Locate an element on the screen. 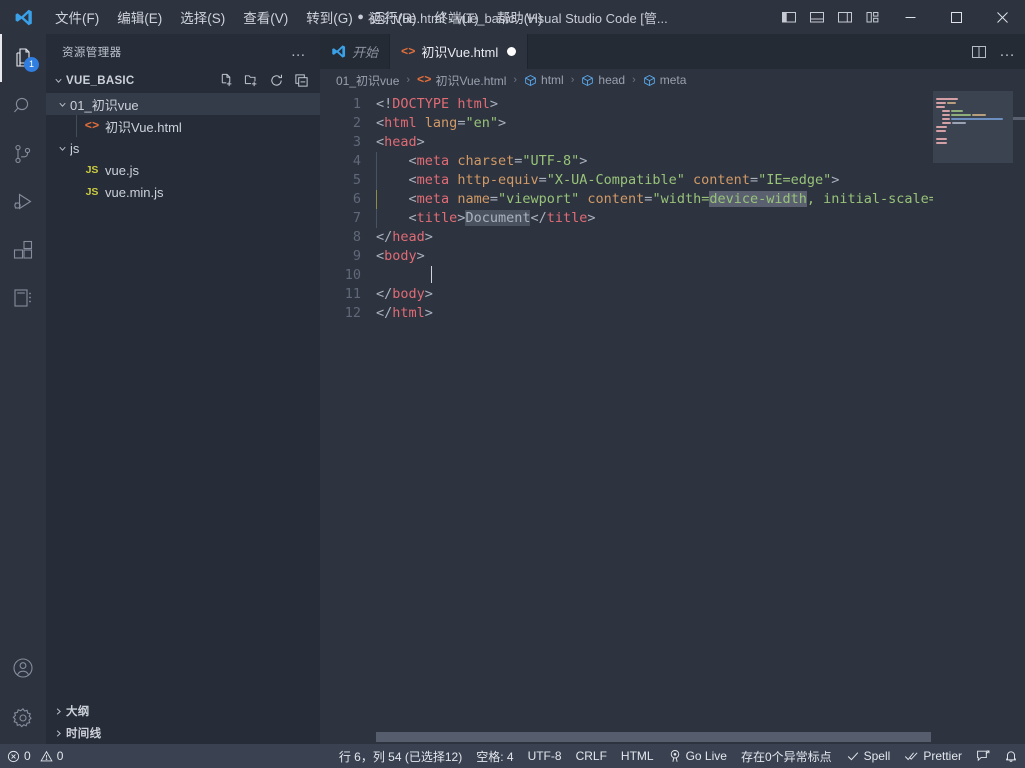 This screenshot has height=768, width=1025. status-eol: CRLF is located at coordinates (591, 756).